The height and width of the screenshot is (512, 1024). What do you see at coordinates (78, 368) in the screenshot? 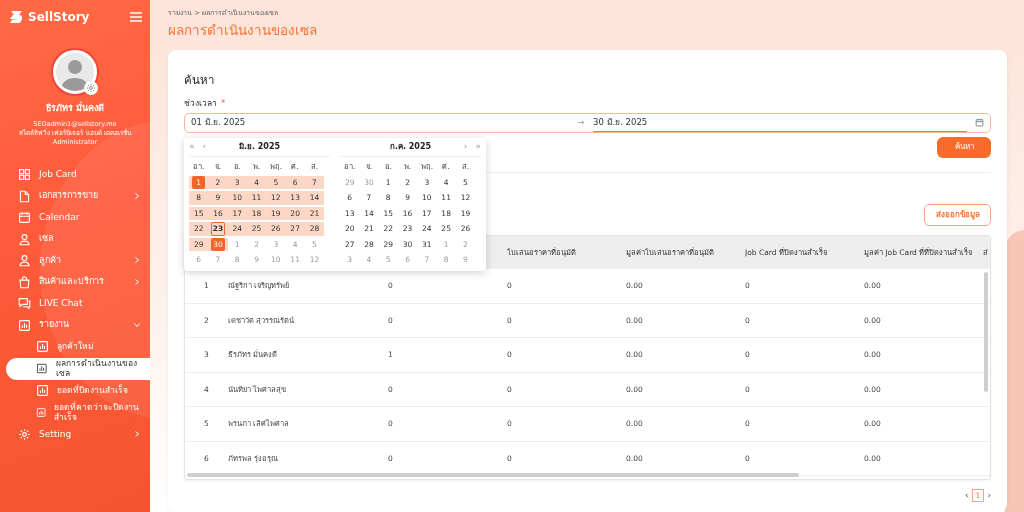
I see `sidebar-subitem: ผลการดำเนินงานของเซล` at bounding box center [78, 368].